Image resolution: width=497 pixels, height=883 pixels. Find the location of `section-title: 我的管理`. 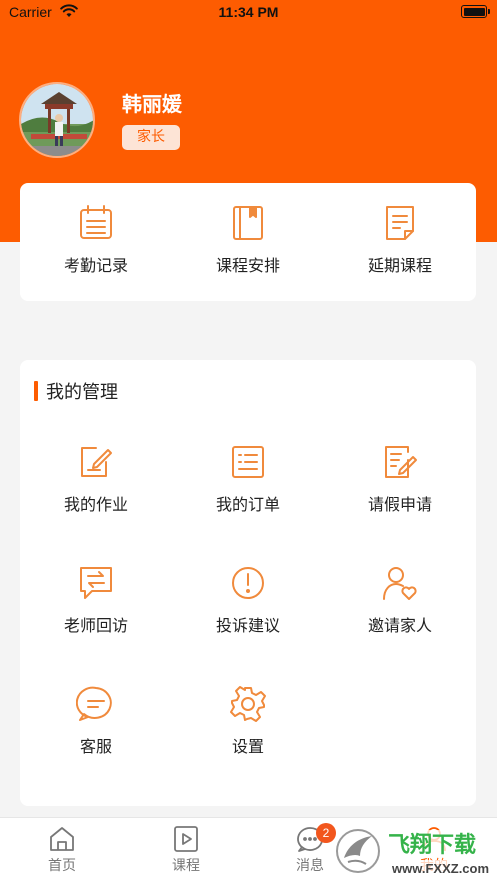

section-title: 我的管理 is located at coordinates (76, 391).